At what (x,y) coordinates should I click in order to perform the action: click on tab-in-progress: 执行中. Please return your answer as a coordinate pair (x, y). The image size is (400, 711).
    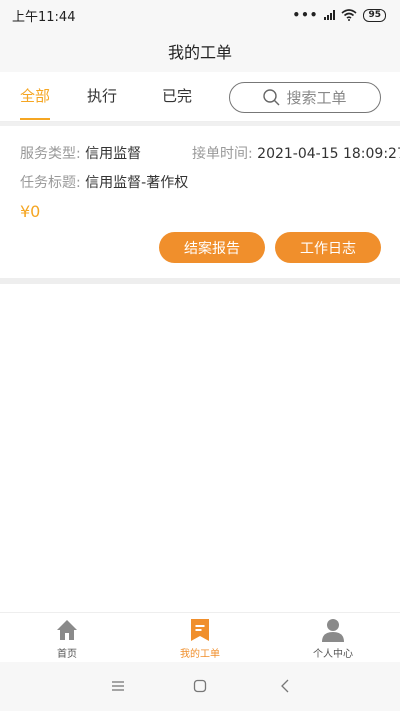
    Looking at the image, I should click on (102, 112).